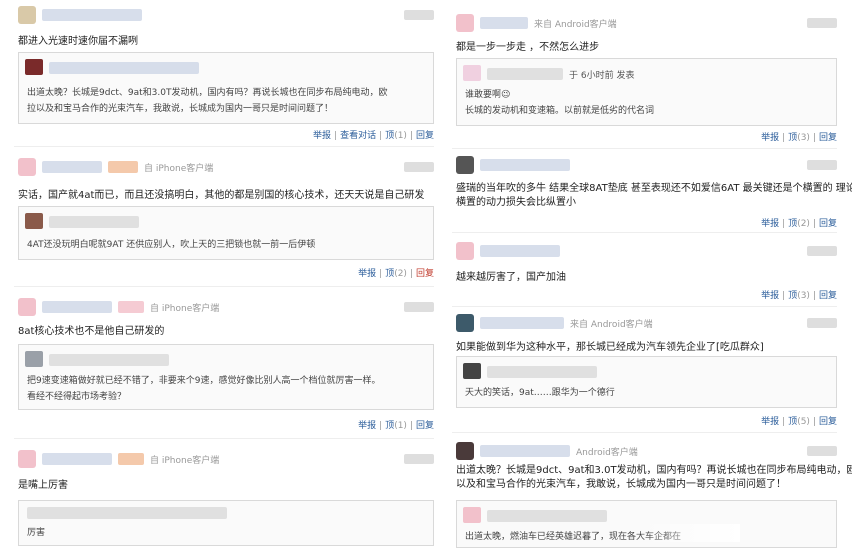  I want to click on like-count: (2), so click(803, 224).